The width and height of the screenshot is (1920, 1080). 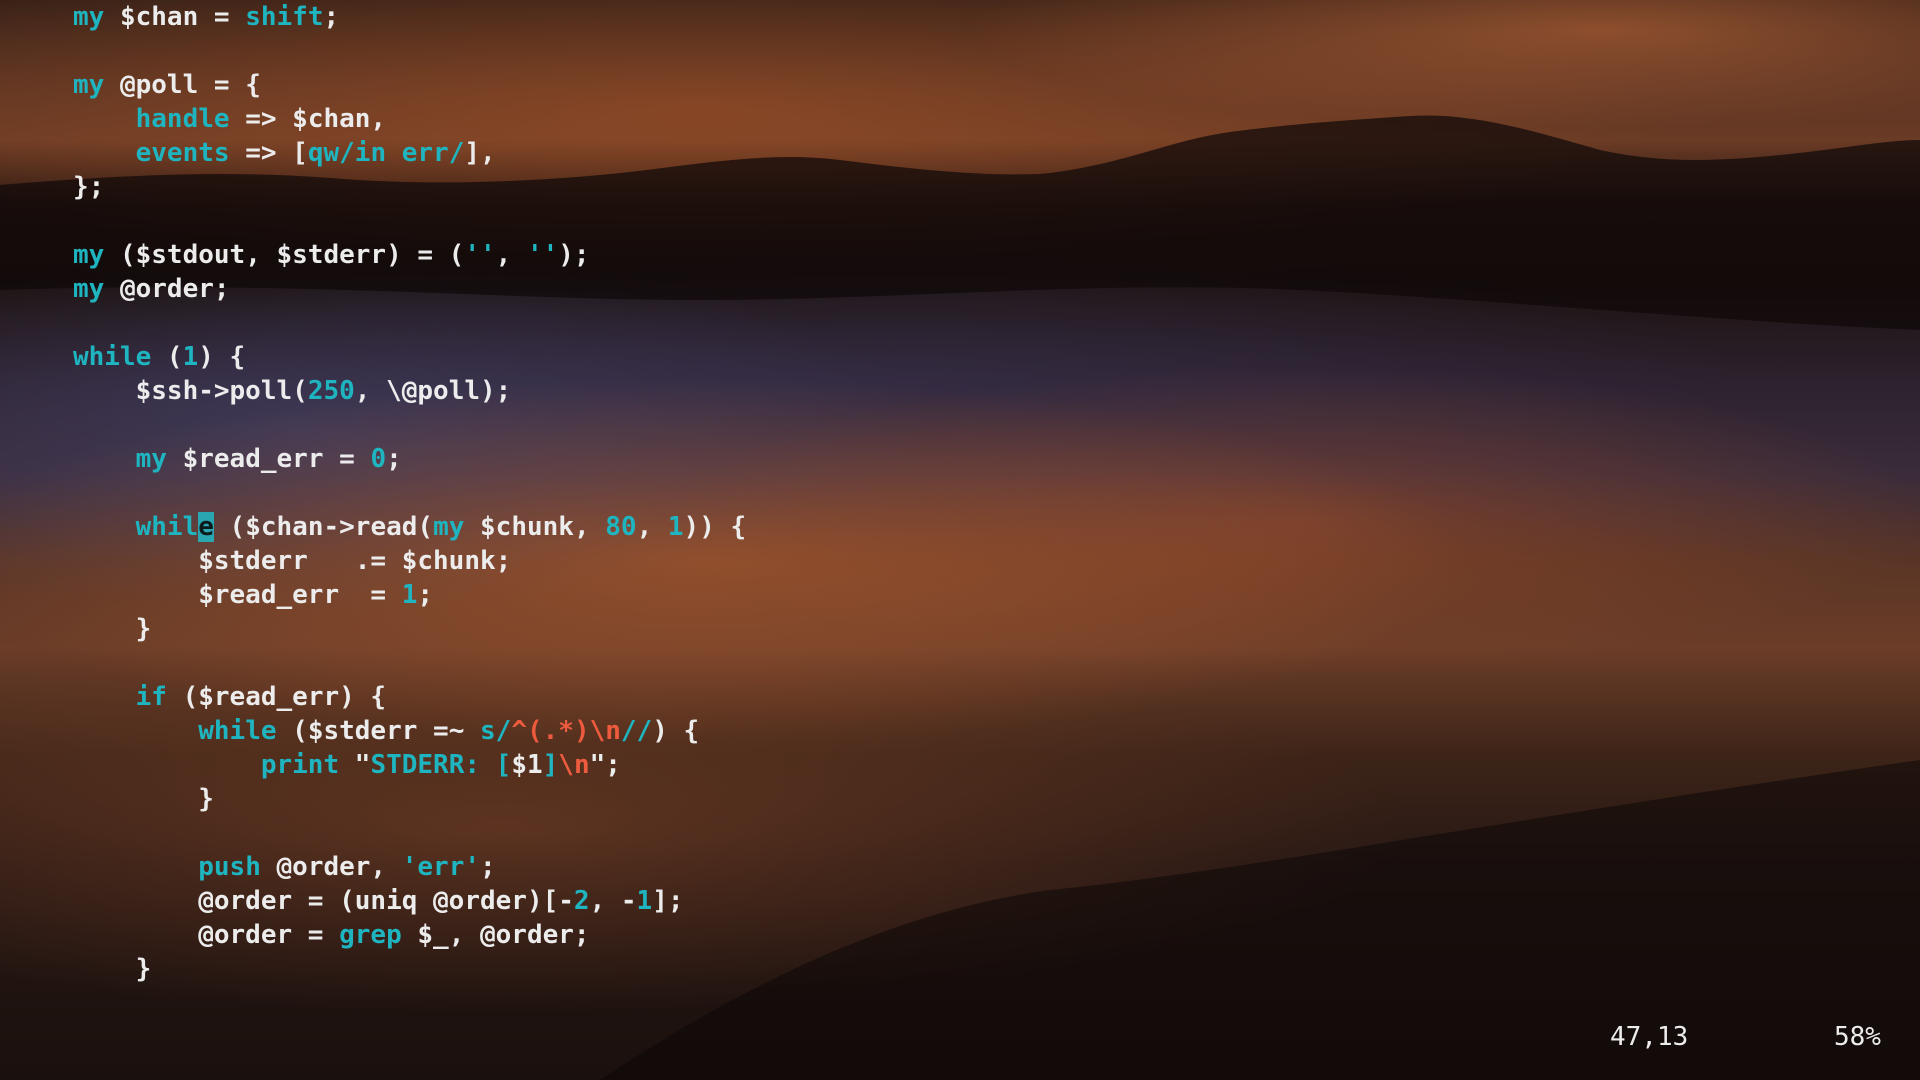 I want to click on code-token: => [, so click(x=268, y=153).